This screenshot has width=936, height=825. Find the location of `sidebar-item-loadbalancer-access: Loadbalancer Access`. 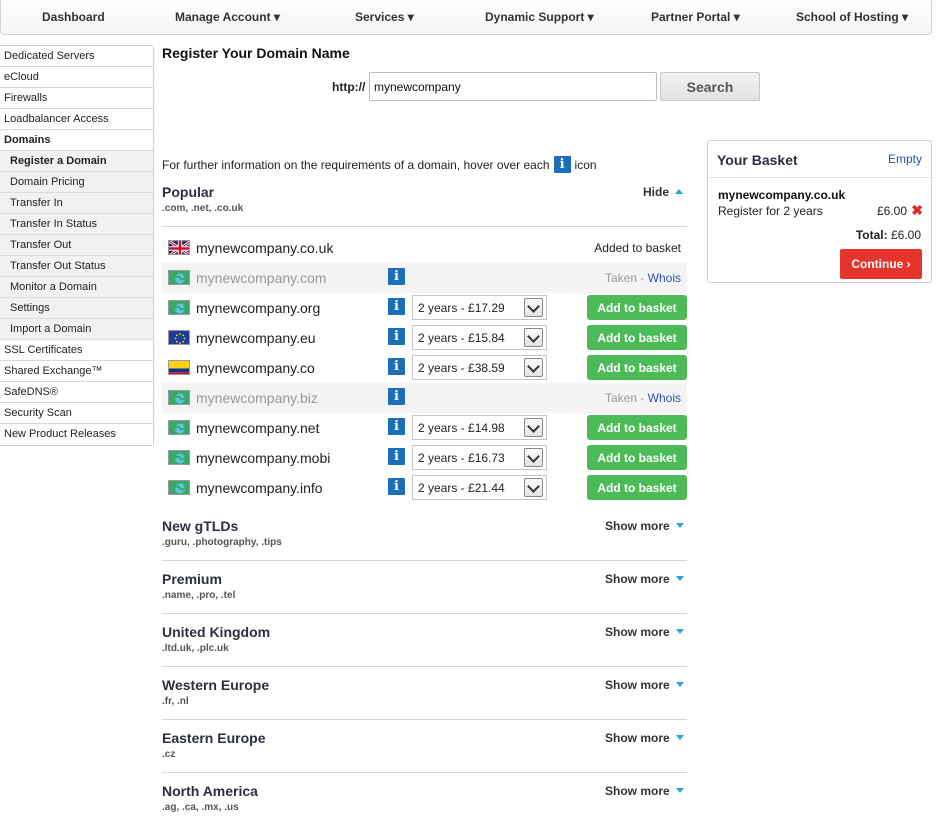

sidebar-item-loadbalancer-access: Loadbalancer Access is located at coordinates (76, 119).